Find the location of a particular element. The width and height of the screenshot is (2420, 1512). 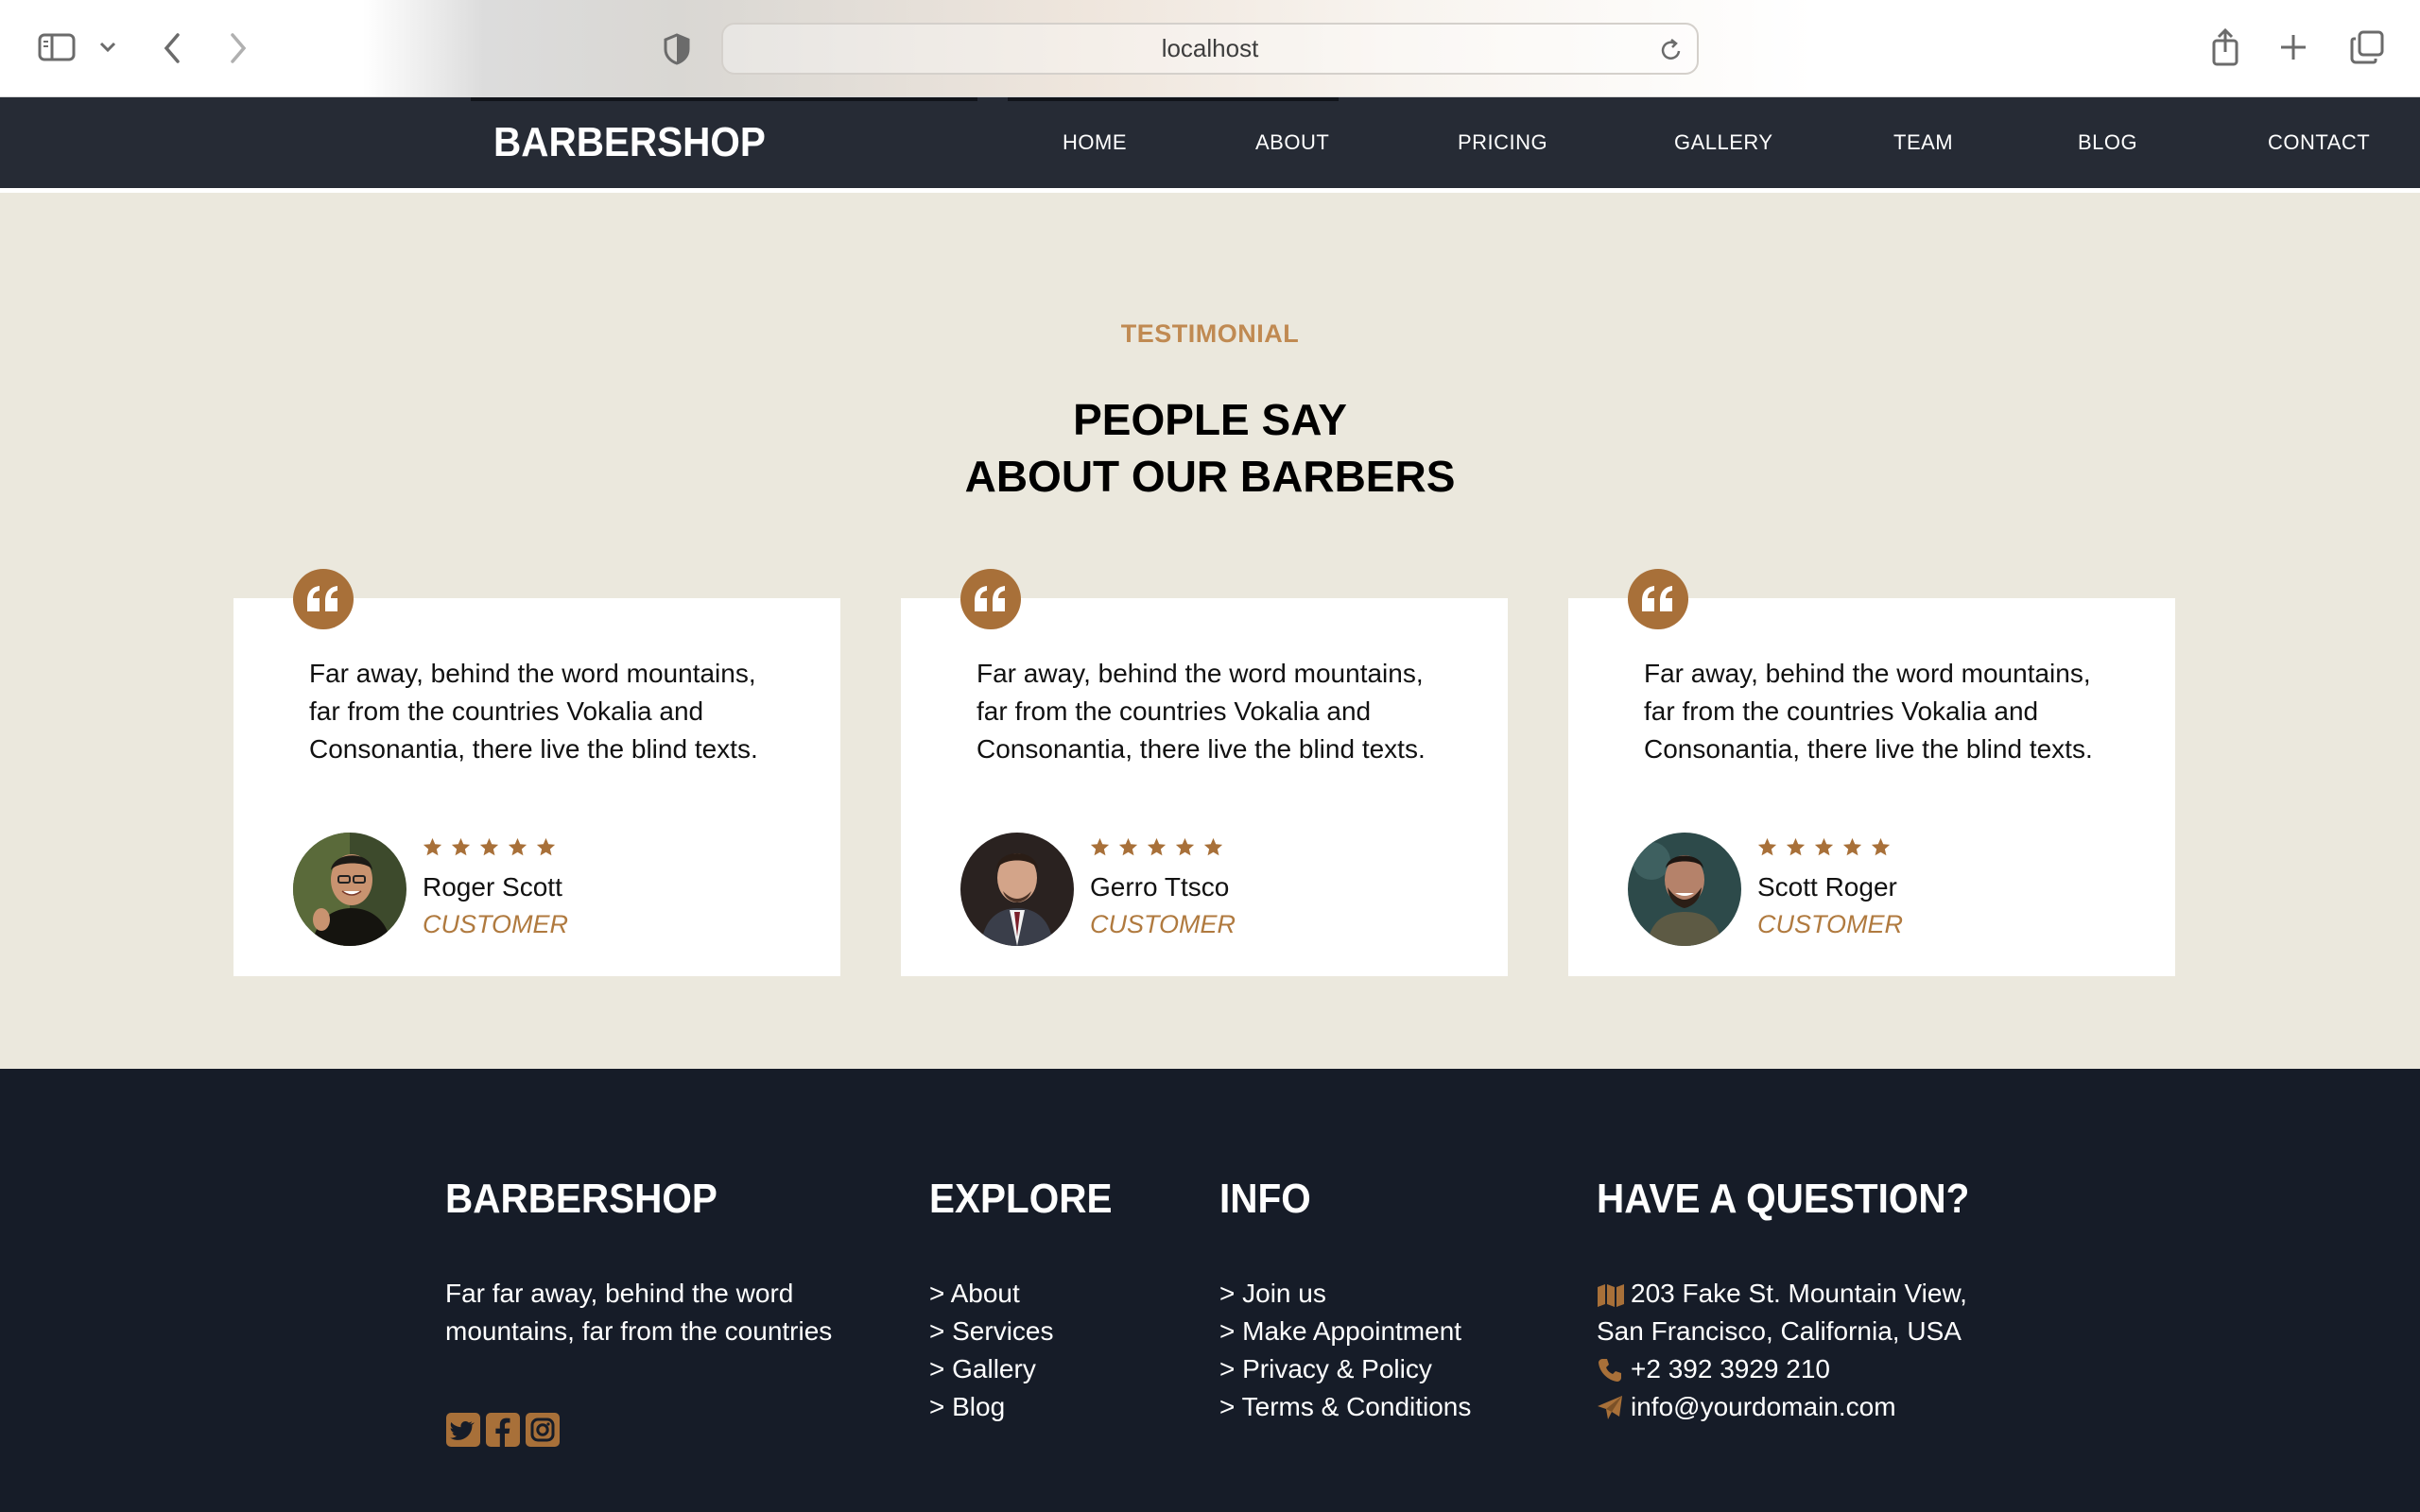

instagram-icon is located at coordinates (543, 1430).